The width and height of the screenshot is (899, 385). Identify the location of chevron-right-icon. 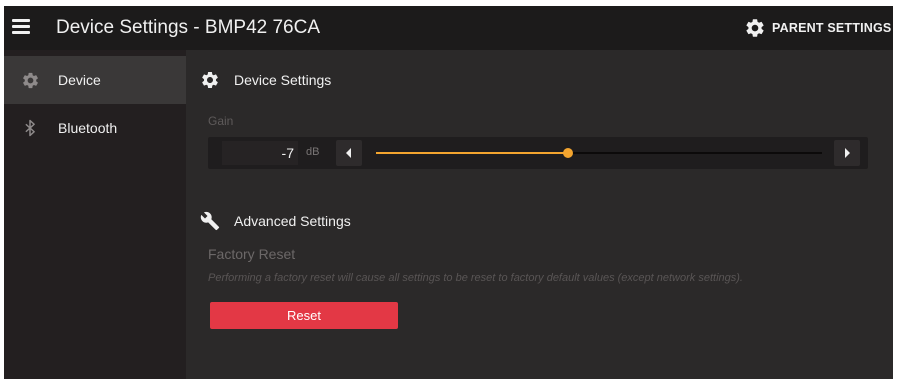
(847, 153).